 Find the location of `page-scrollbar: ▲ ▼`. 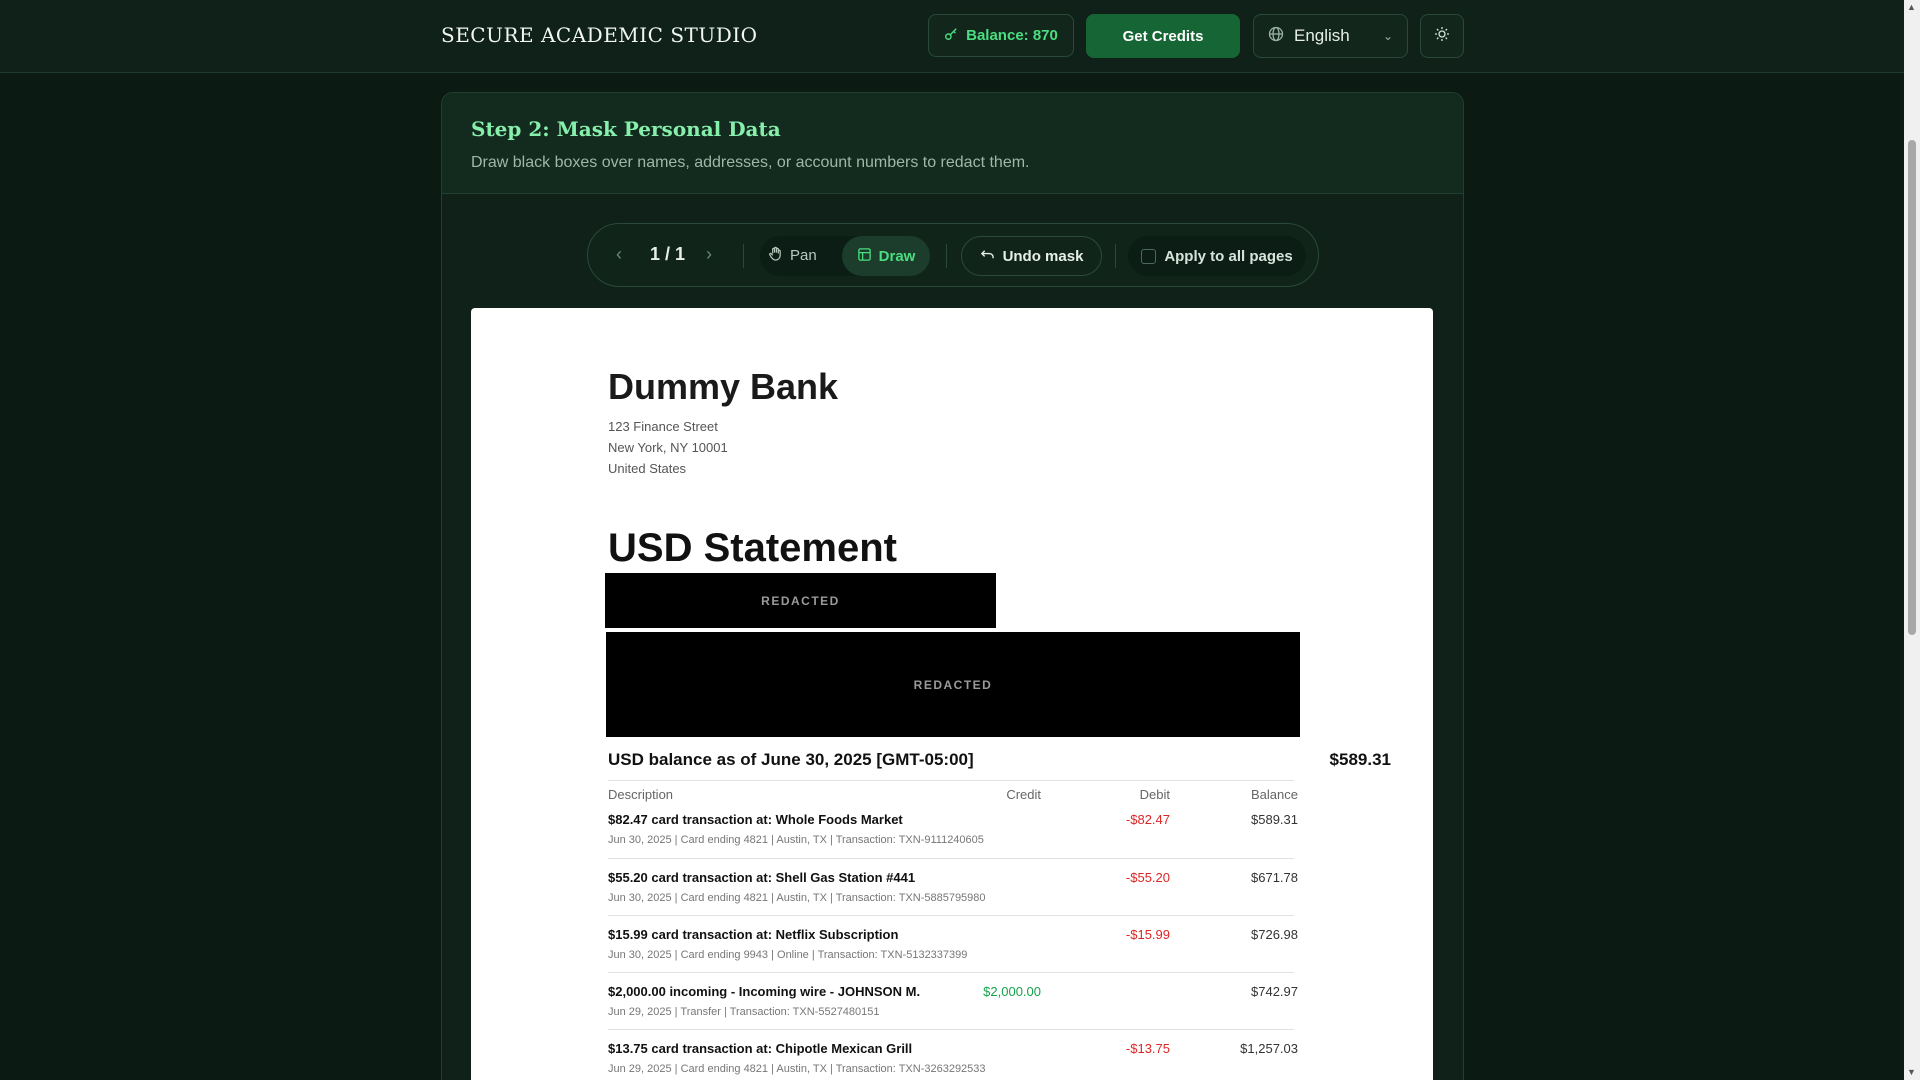

page-scrollbar: ▲ ▼ is located at coordinates (1912, 540).